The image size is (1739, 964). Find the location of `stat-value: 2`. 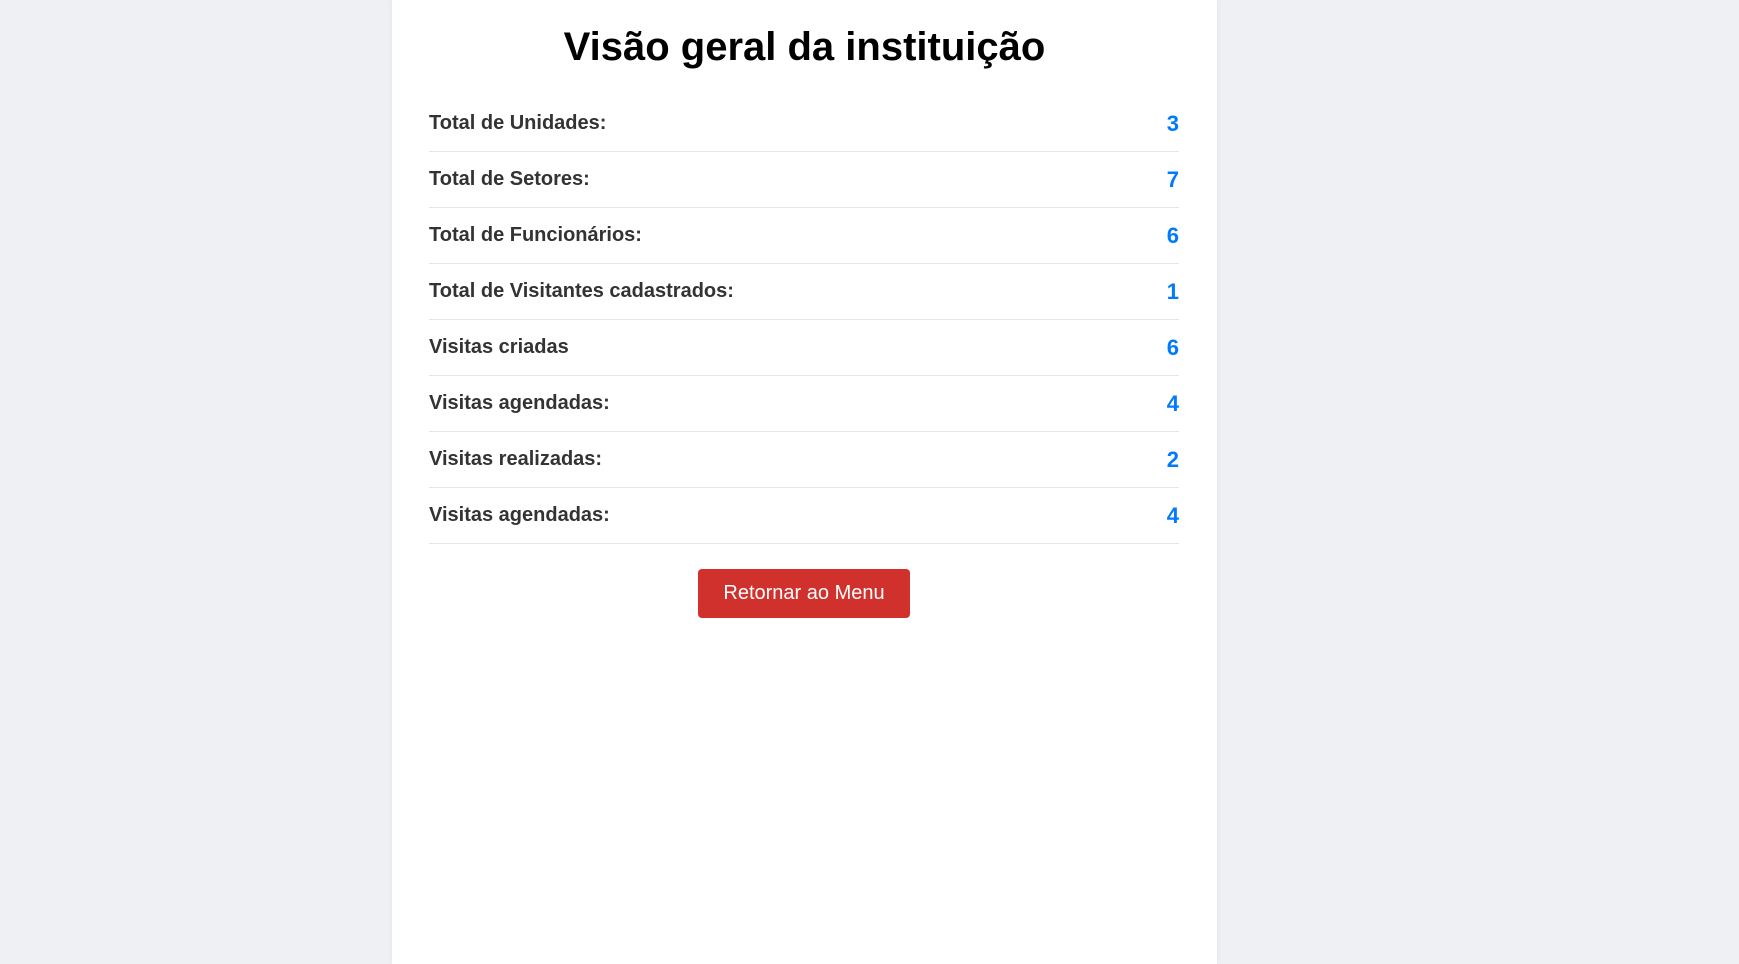

stat-value: 2 is located at coordinates (1172, 459).